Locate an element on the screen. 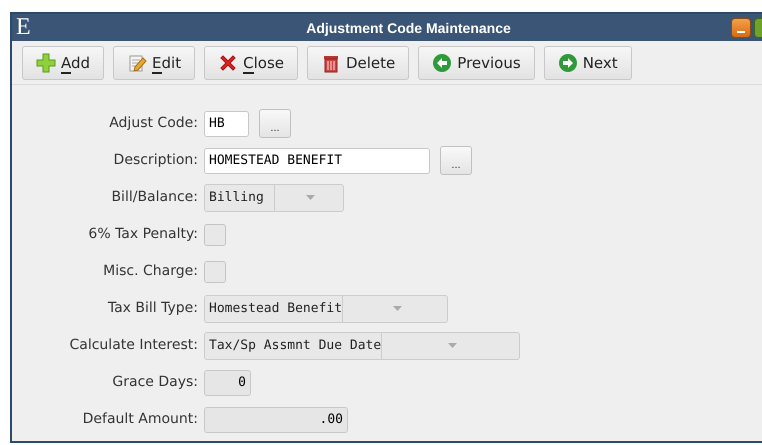  minimize-button is located at coordinates (741, 28).